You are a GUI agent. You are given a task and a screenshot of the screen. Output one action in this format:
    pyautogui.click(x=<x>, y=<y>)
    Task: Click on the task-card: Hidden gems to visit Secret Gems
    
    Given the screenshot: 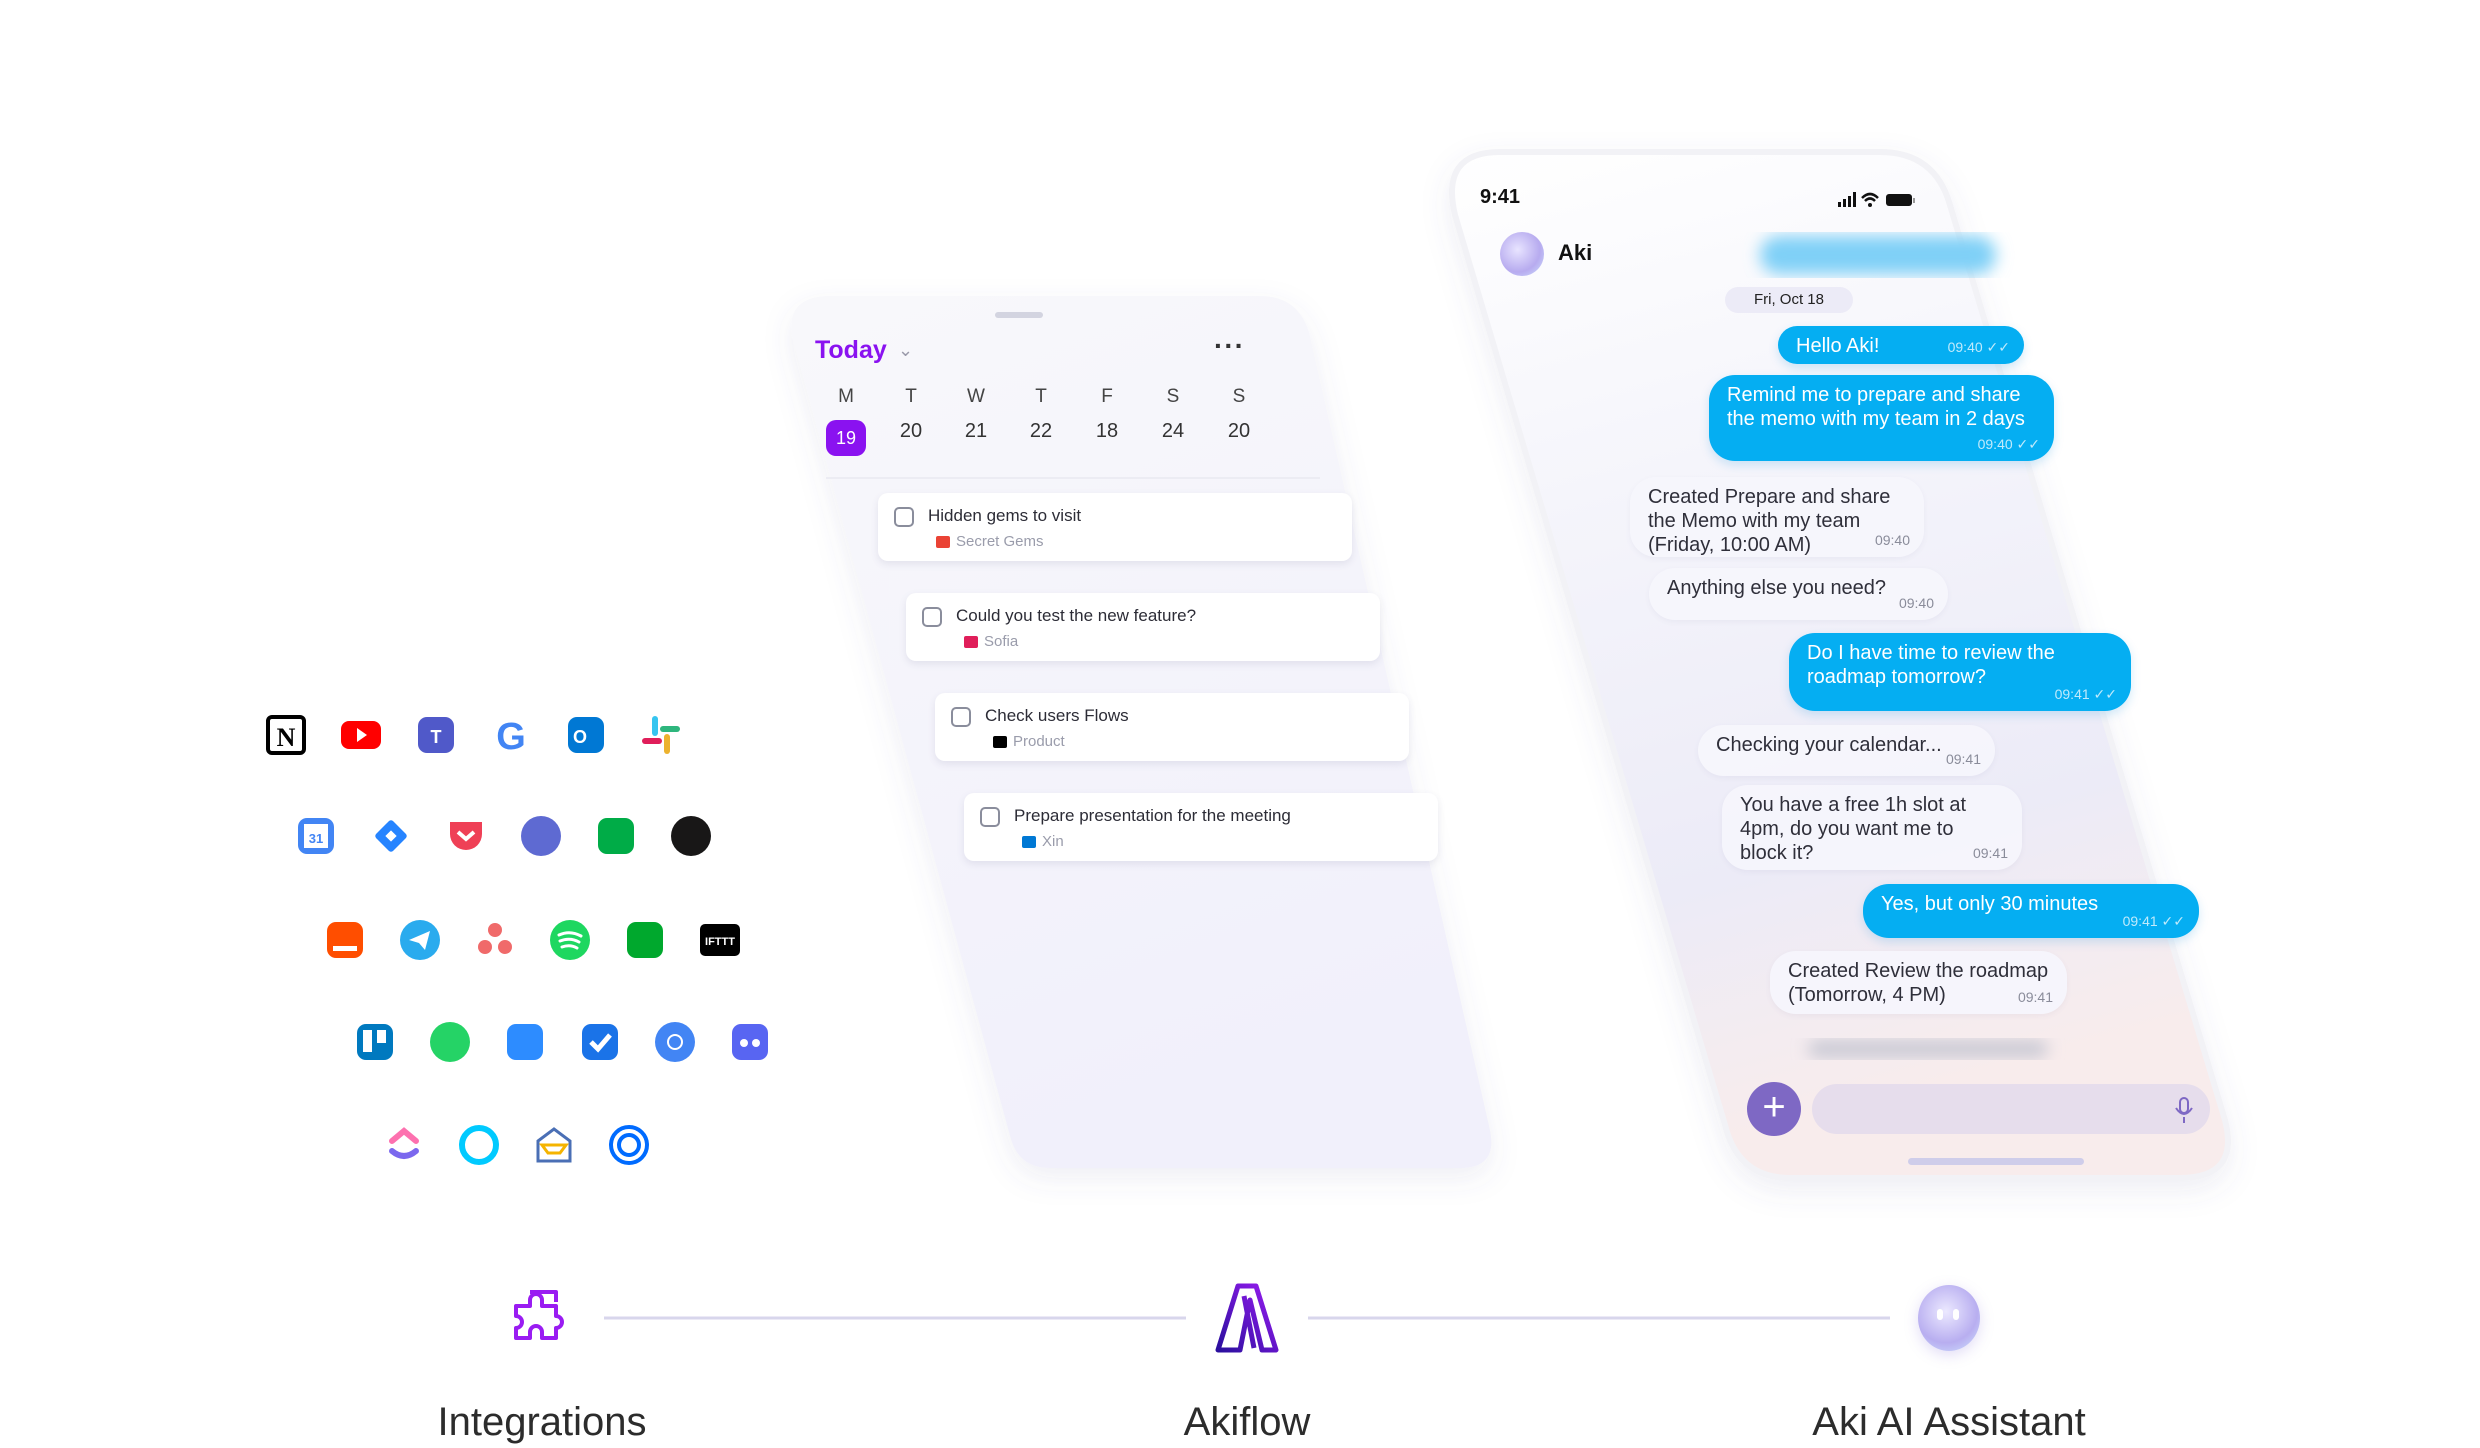 What is the action you would take?
    pyautogui.click(x=1115, y=527)
    